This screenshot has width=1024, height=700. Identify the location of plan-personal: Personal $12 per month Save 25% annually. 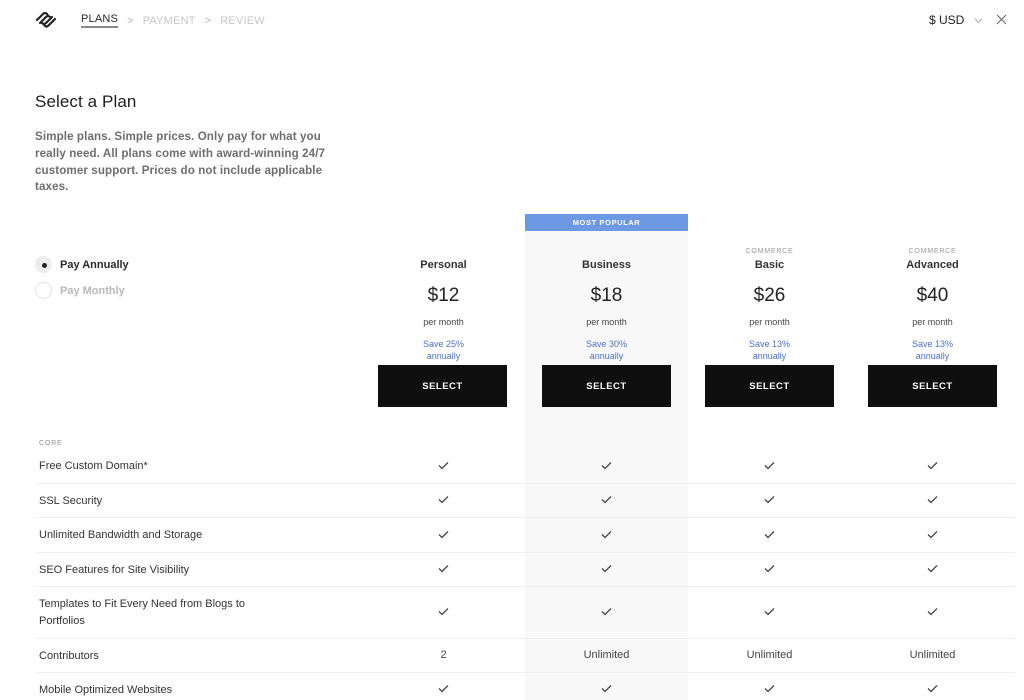
(443, 301).